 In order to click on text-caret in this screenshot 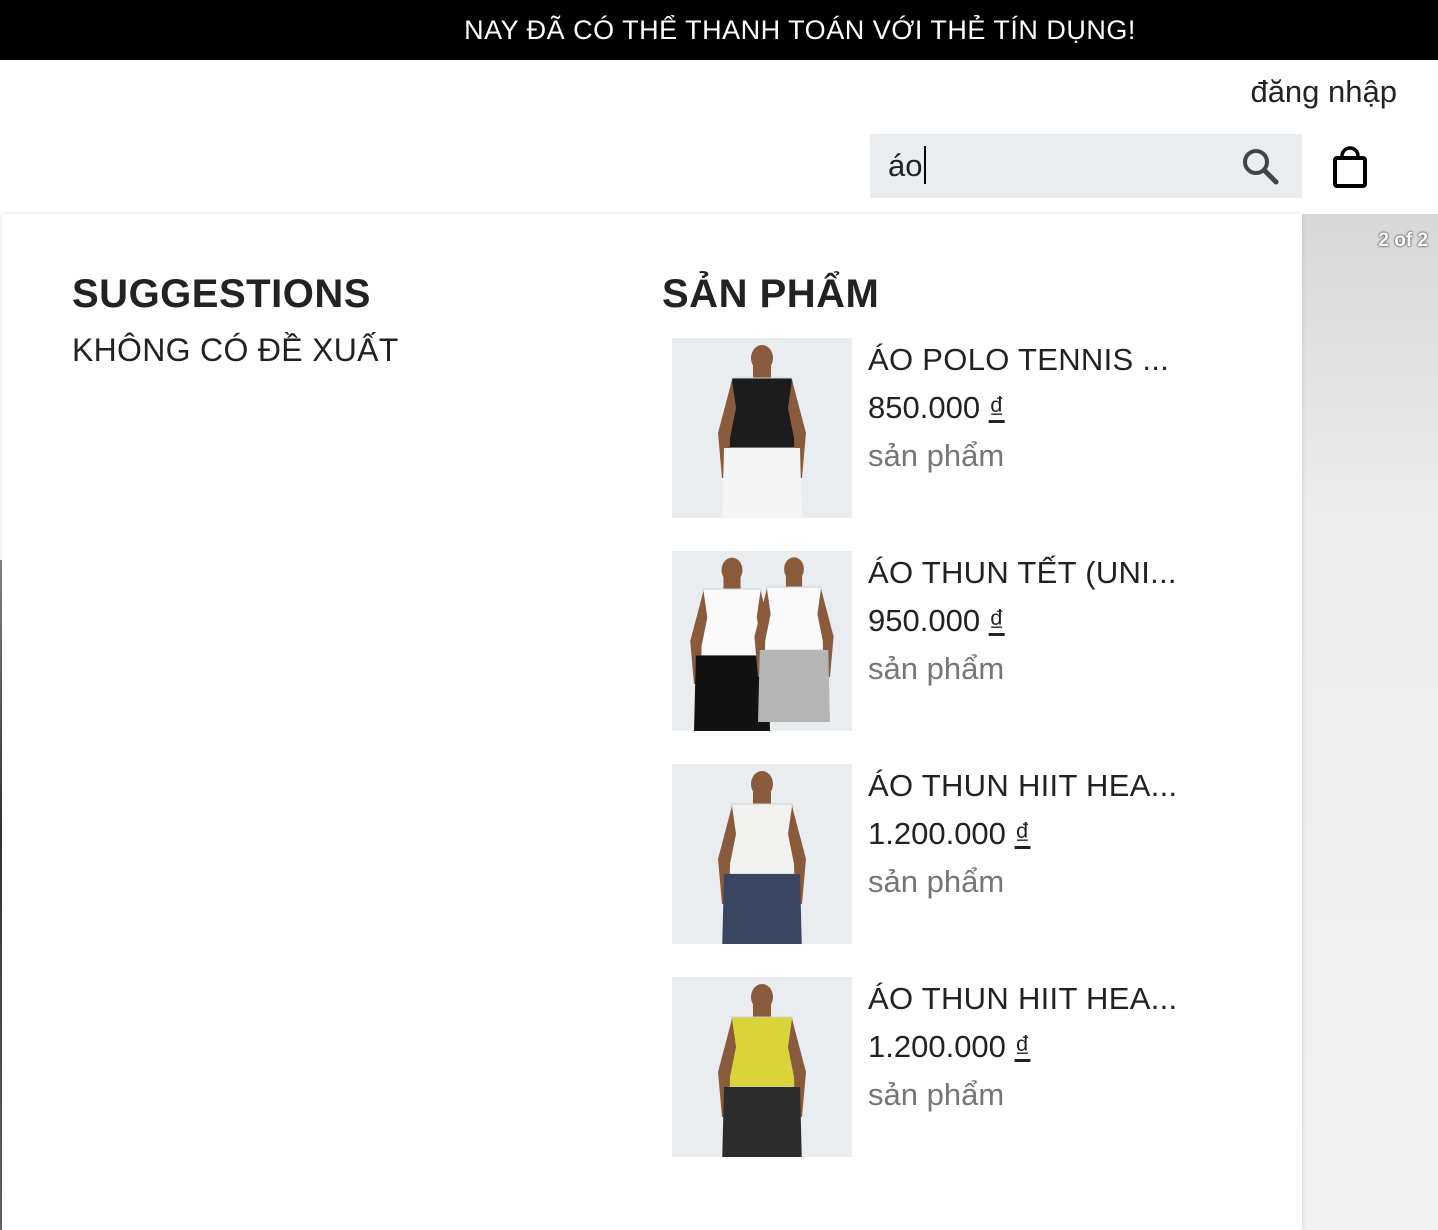, I will do `click(925, 165)`.